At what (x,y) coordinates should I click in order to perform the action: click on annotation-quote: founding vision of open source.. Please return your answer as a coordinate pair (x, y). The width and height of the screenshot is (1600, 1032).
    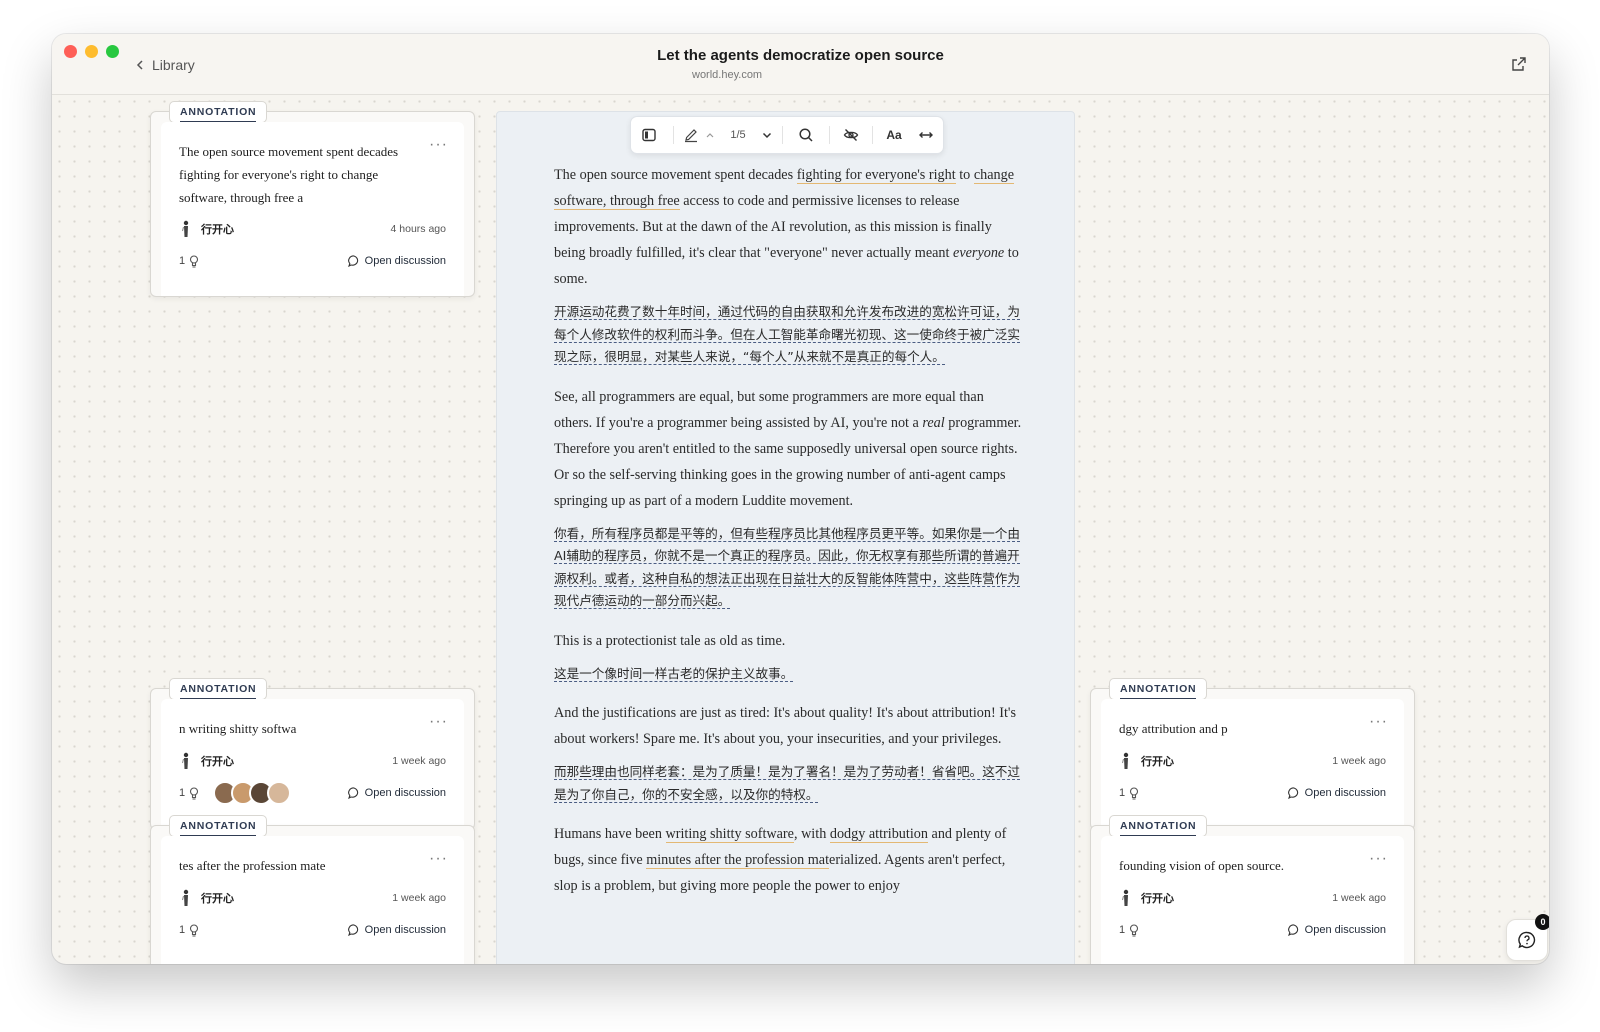
    Looking at the image, I should click on (1202, 865).